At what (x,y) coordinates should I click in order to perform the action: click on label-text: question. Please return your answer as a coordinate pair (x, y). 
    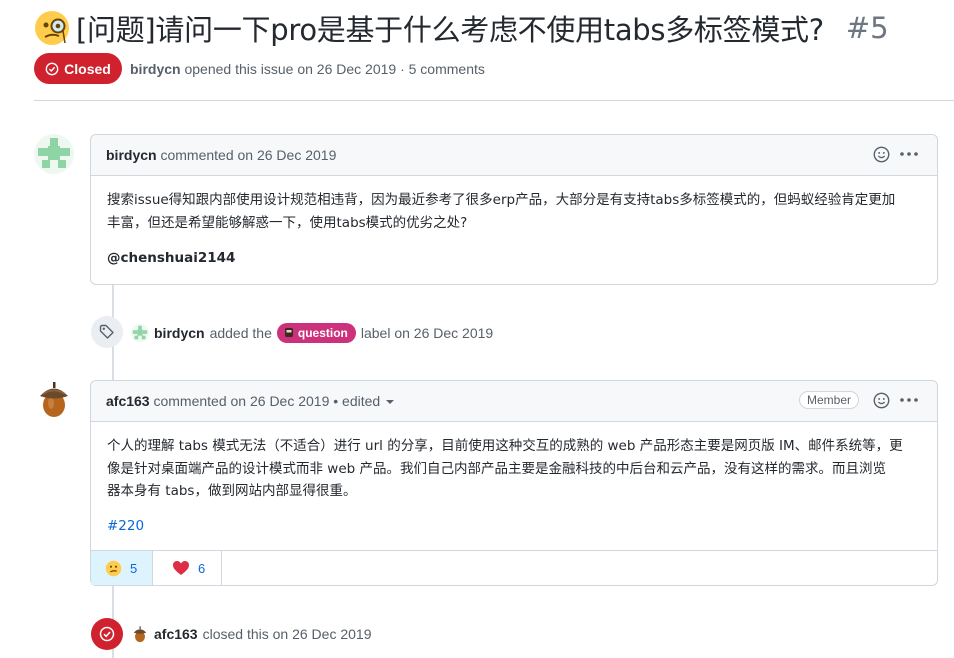
    Looking at the image, I should click on (322, 333).